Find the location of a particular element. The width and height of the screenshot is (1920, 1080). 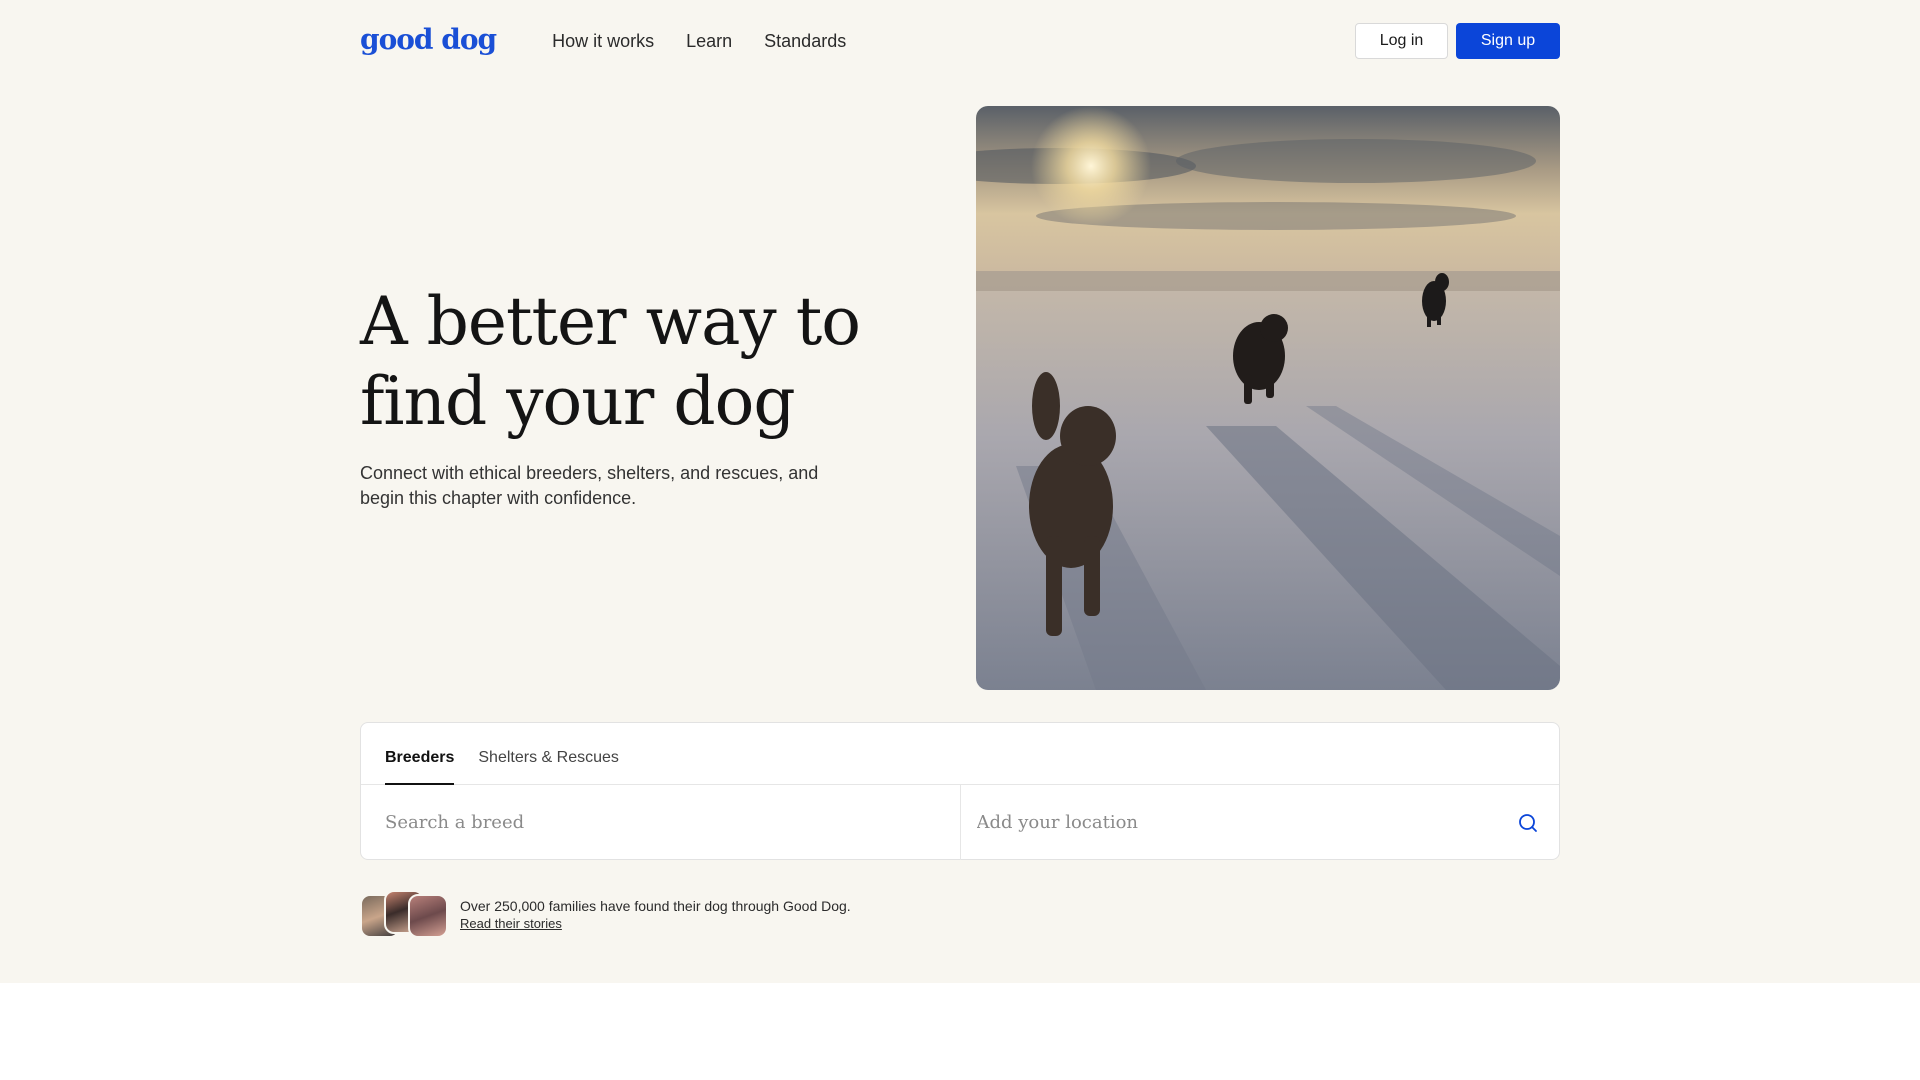

breed-field-wrapper is located at coordinates (661, 822).